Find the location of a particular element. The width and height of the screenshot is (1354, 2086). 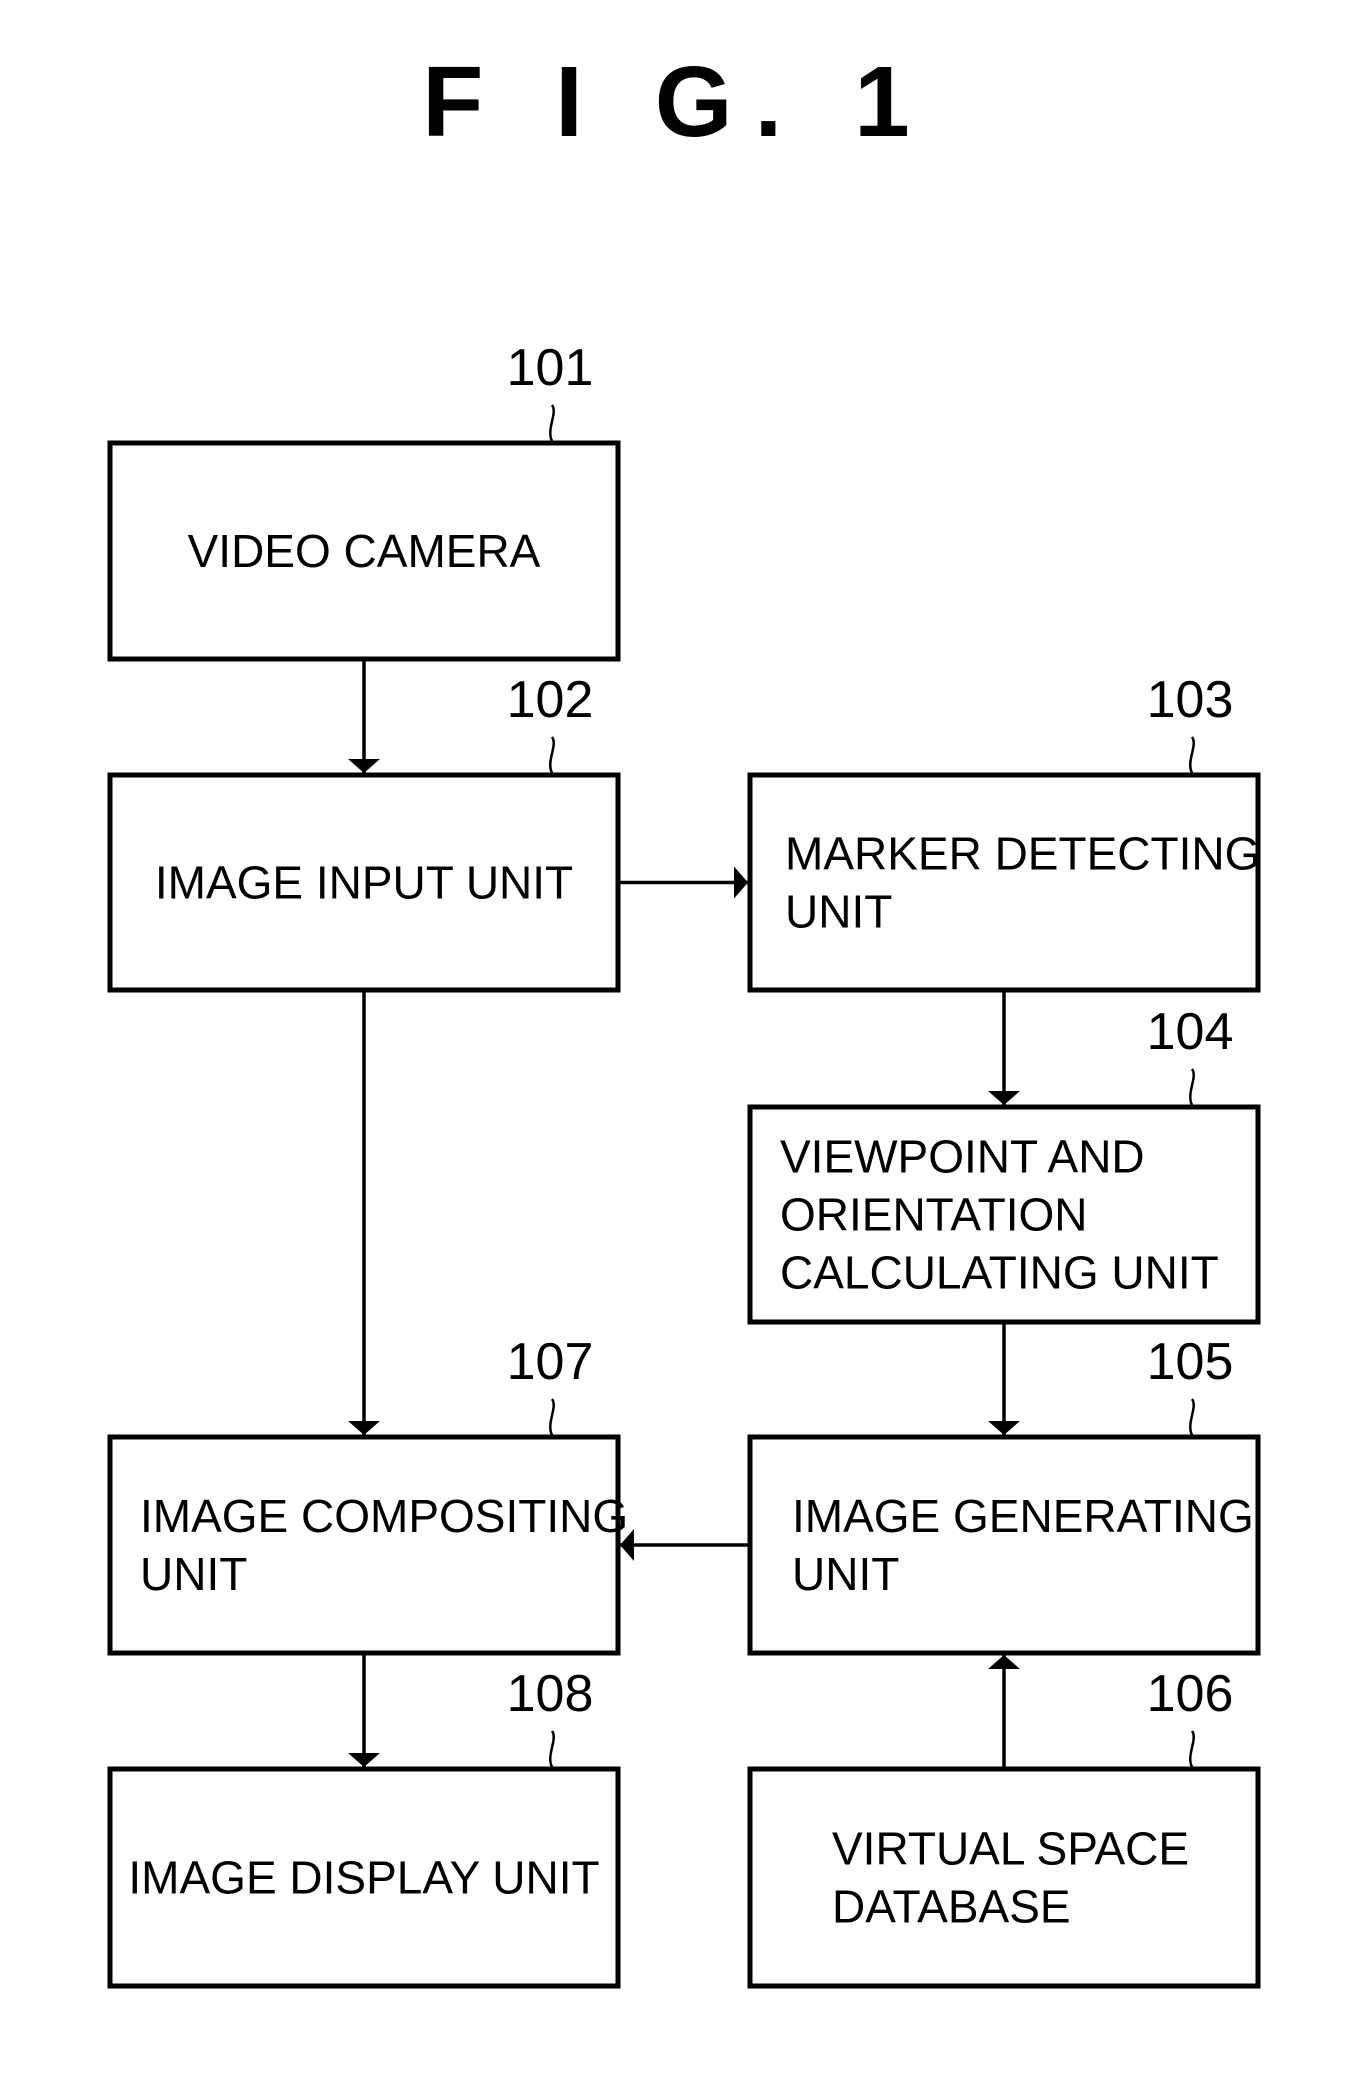

block-label-line: VIEWPOINT AND is located at coordinates (962, 1157).